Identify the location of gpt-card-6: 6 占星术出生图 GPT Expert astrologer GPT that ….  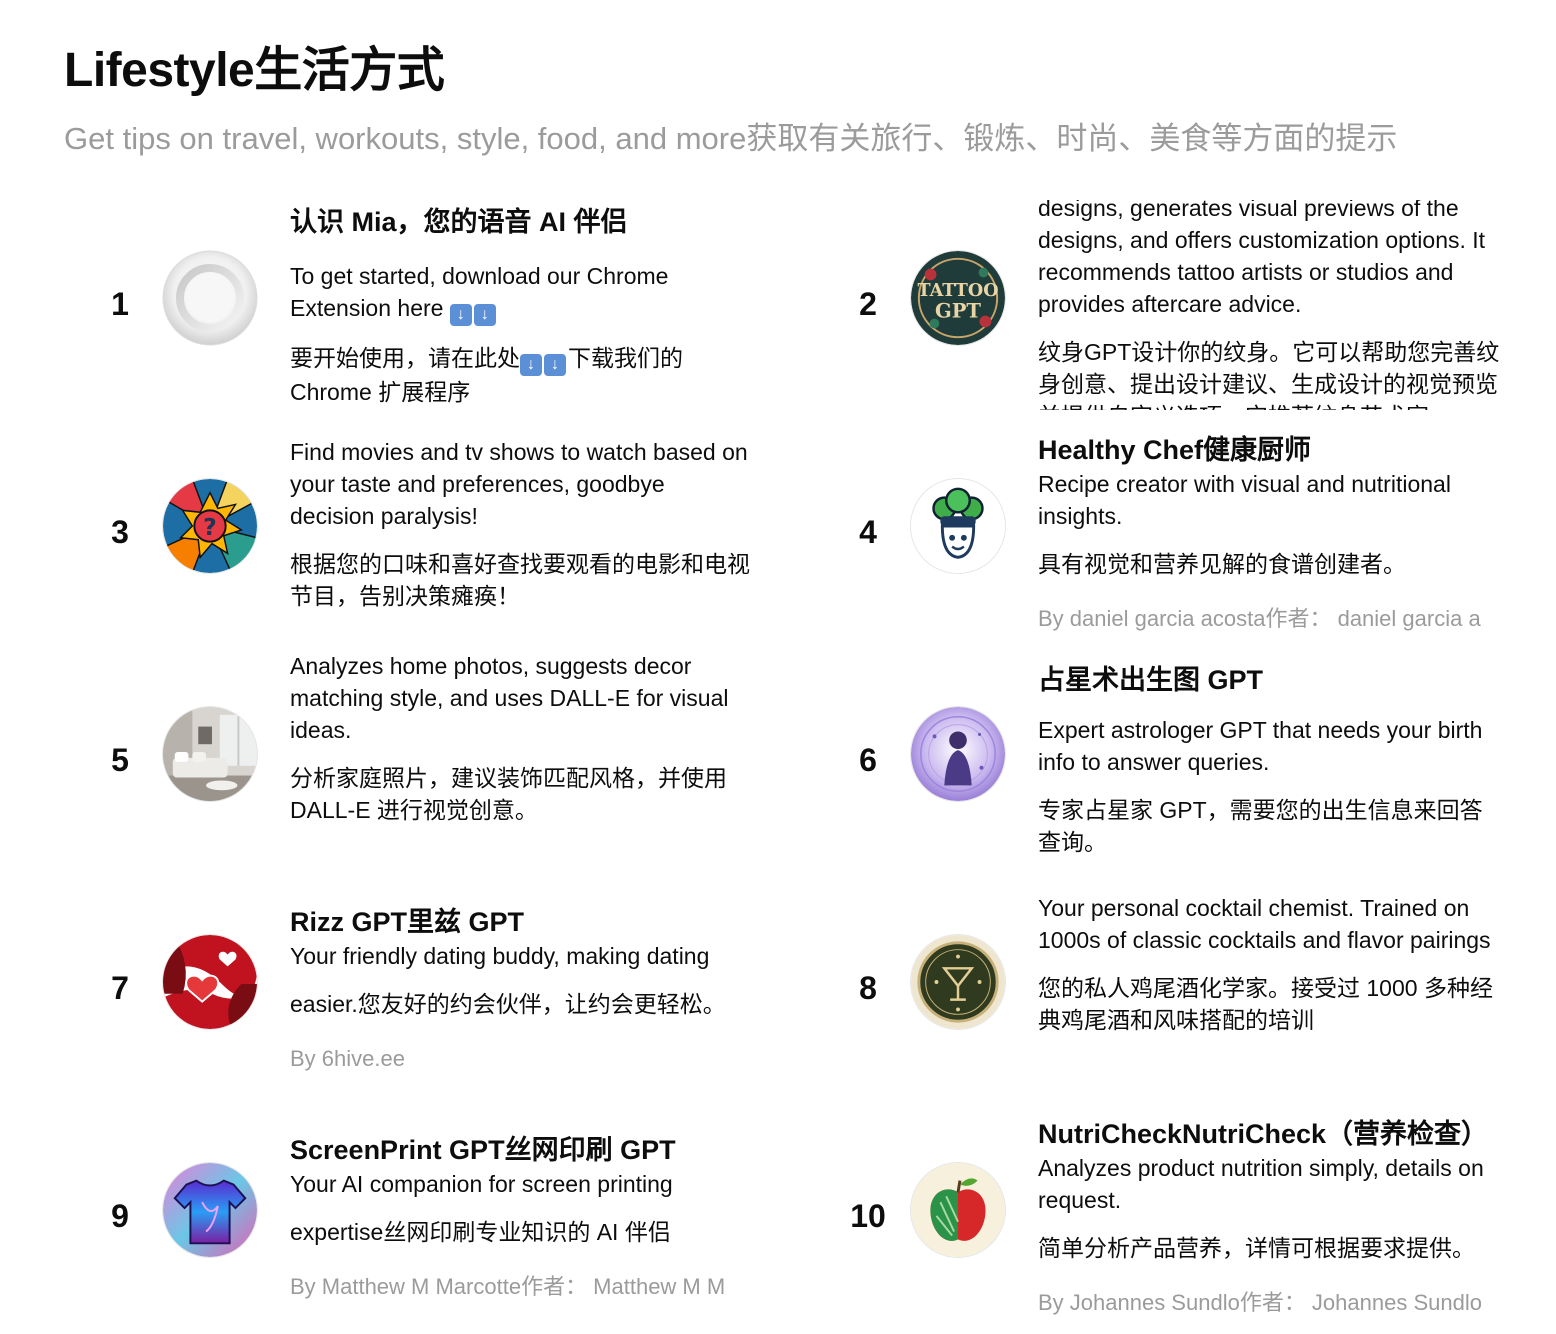
(1197, 764).